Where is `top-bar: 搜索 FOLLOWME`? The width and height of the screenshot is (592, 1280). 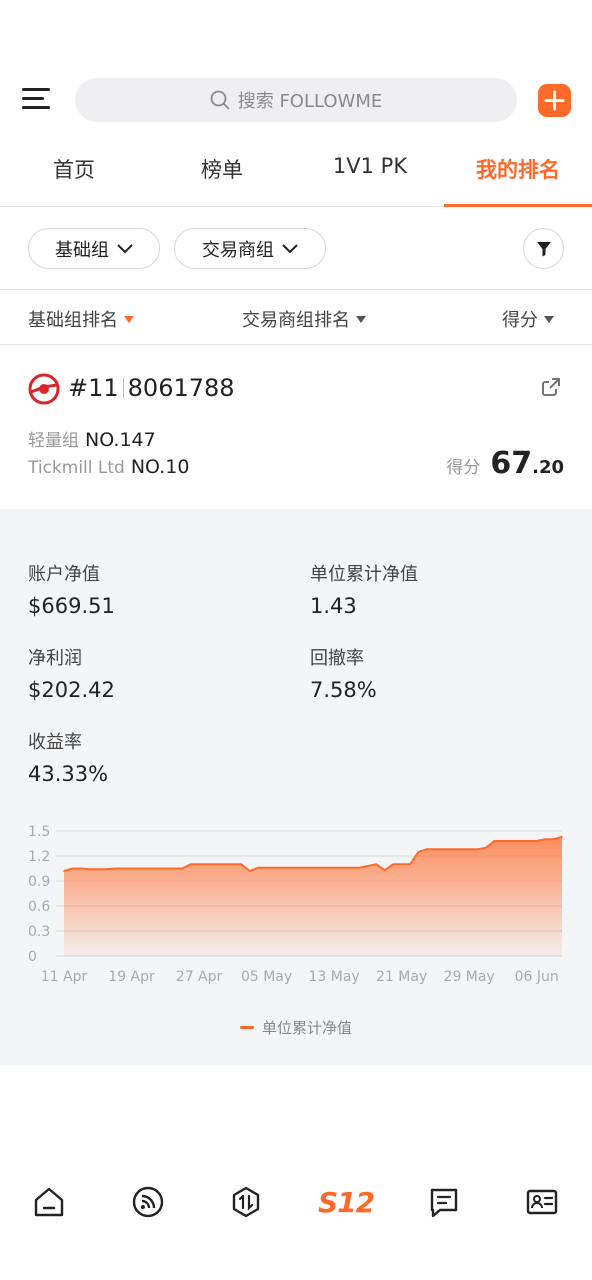 top-bar: 搜索 FOLLOWME is located at coordinates (296, 100).